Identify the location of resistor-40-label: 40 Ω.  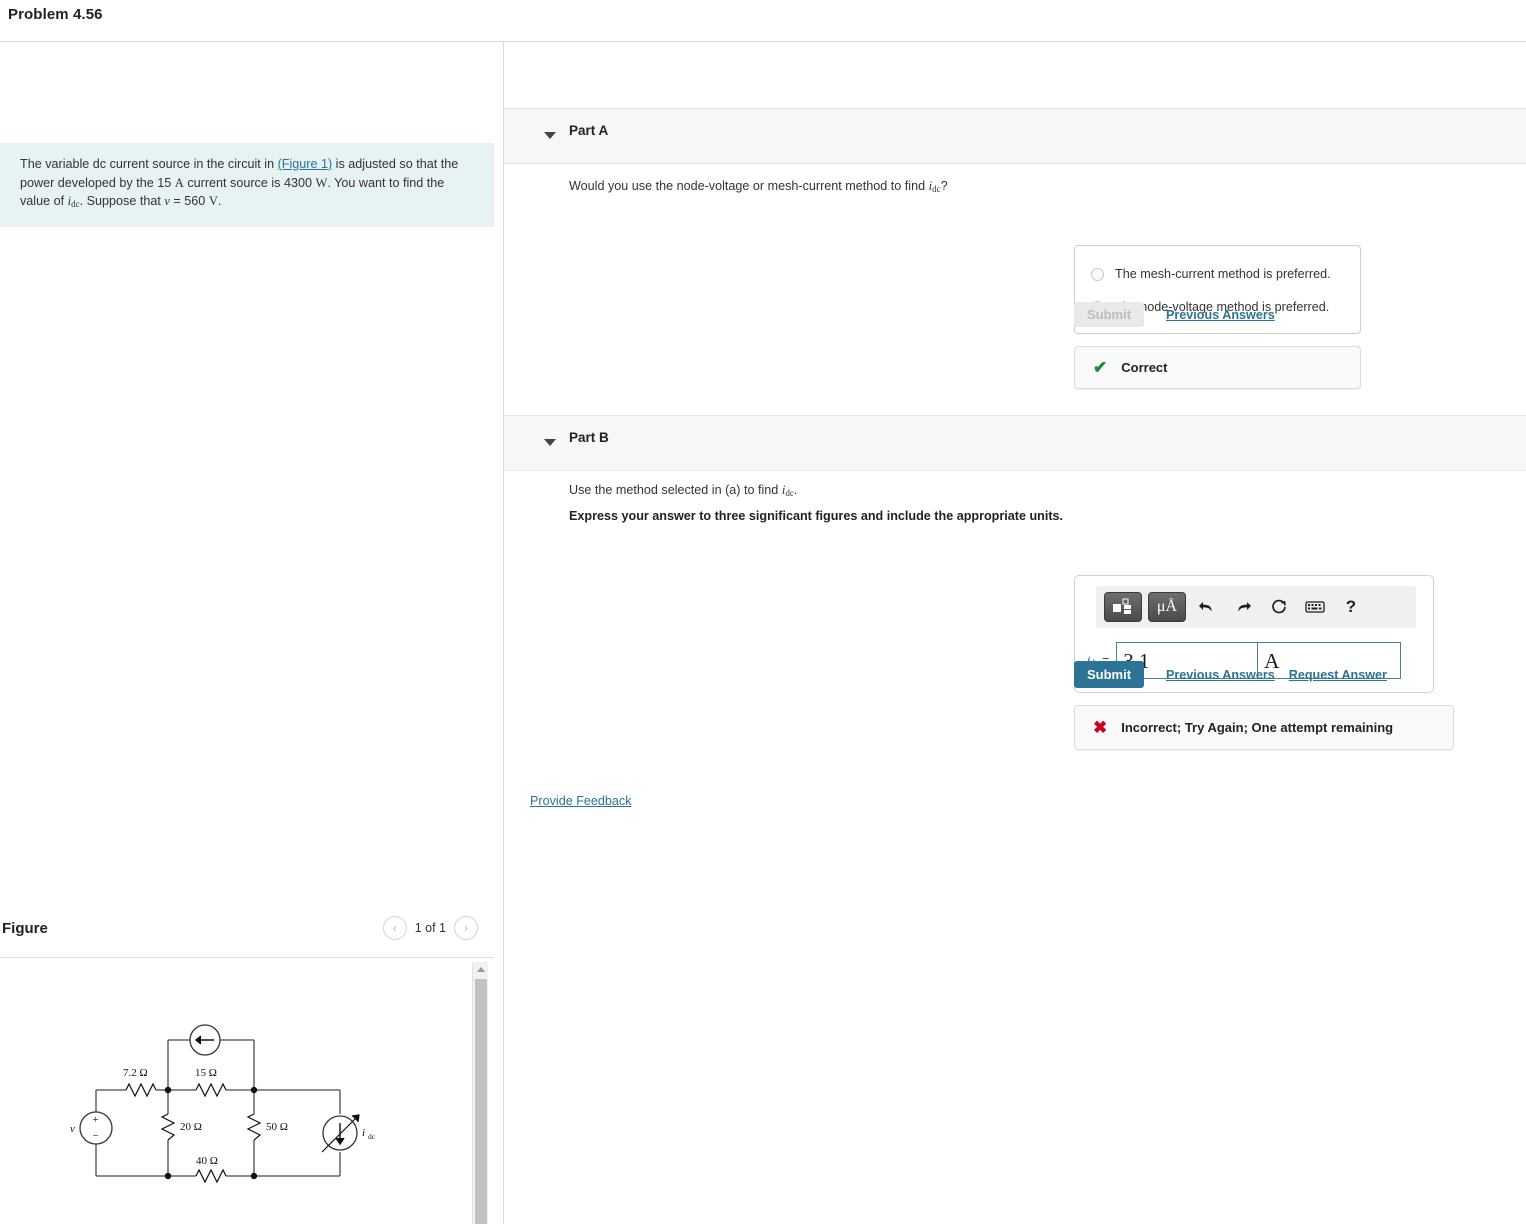
(207, 1161).